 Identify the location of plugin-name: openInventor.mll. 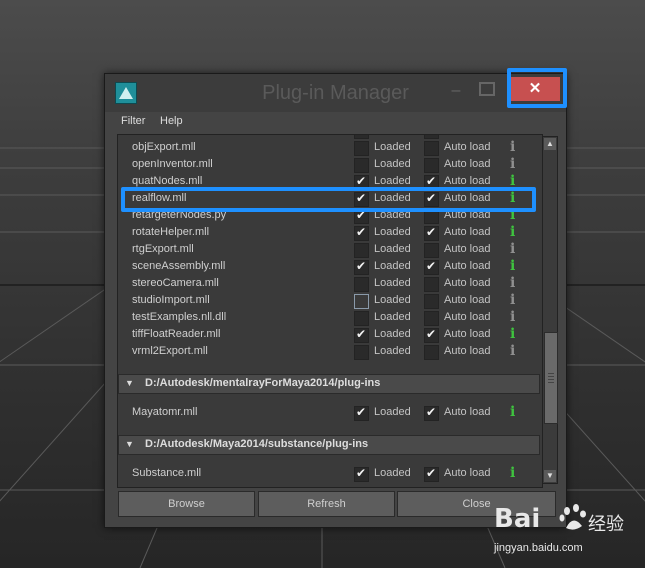
(172, 164).